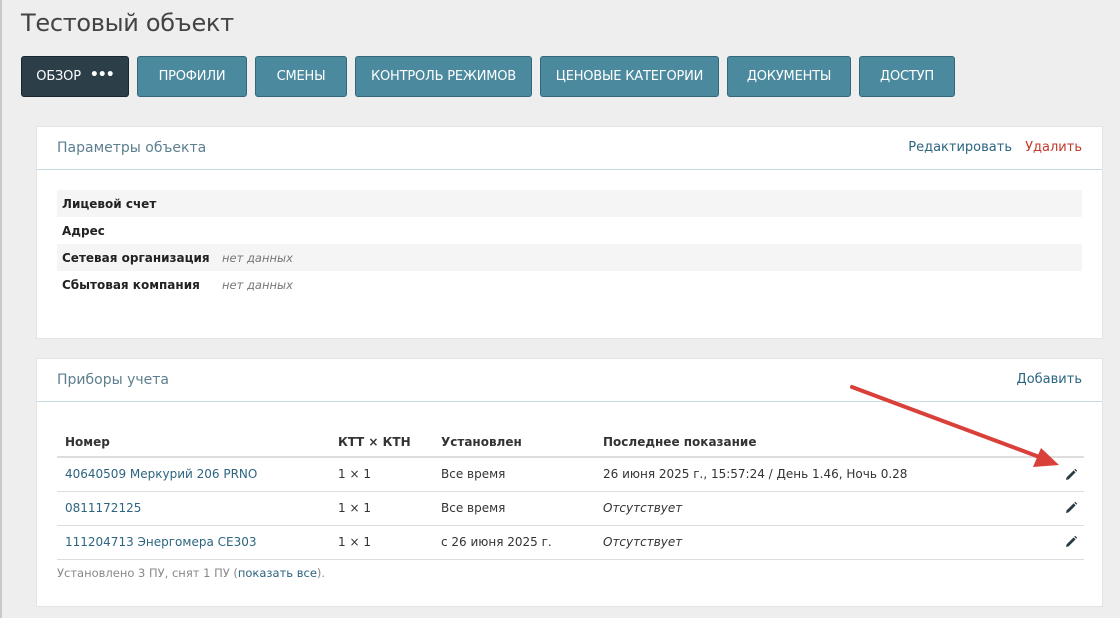  Describe the element at coordinates (569, 380) in the screenshot. I see `panel-header: Приборы учета Добавить` at that location.